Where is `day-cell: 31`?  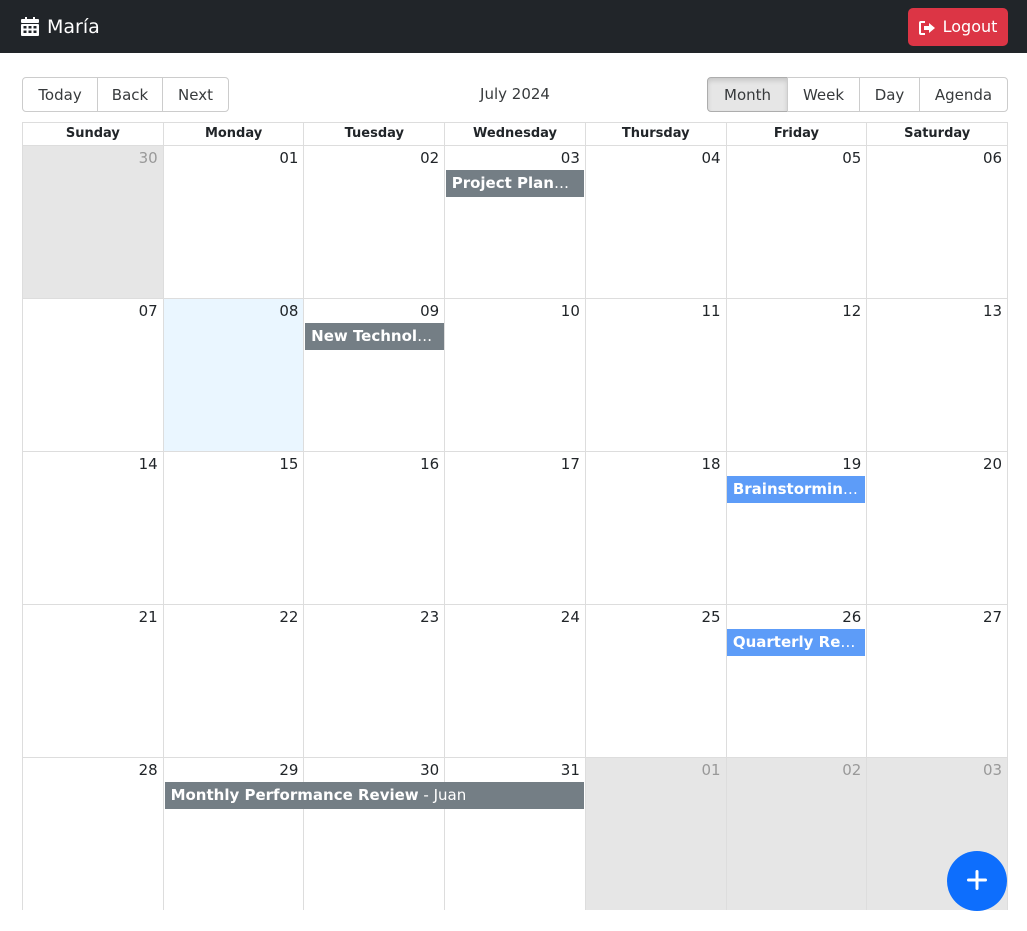 day-cell: 31 is located at coordinates (514, 834).